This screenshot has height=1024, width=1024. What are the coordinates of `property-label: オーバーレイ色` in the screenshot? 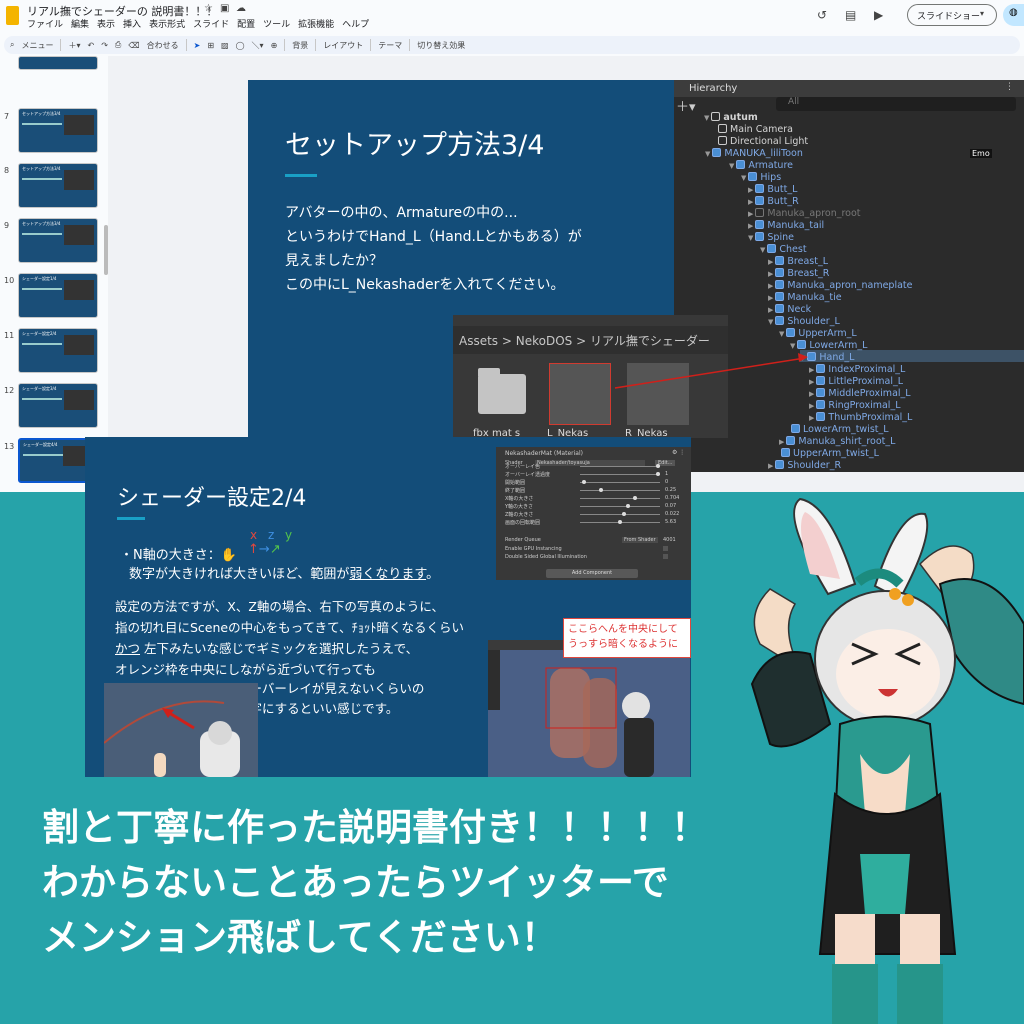 It's located at (522, 467).